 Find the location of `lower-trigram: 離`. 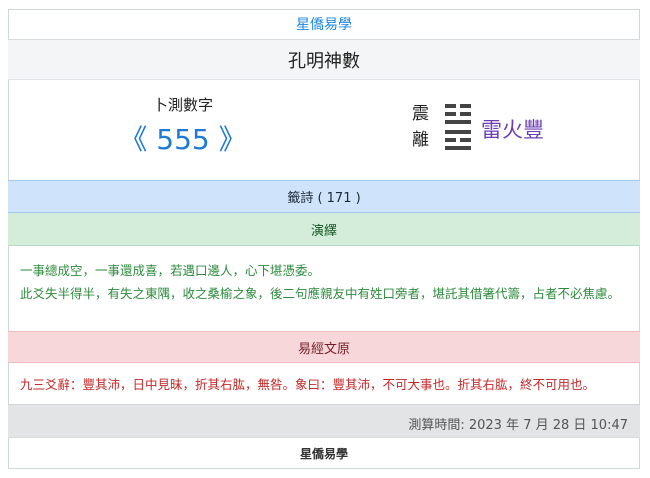

lower-trigram: 離 is located at coordinates (420, 140).